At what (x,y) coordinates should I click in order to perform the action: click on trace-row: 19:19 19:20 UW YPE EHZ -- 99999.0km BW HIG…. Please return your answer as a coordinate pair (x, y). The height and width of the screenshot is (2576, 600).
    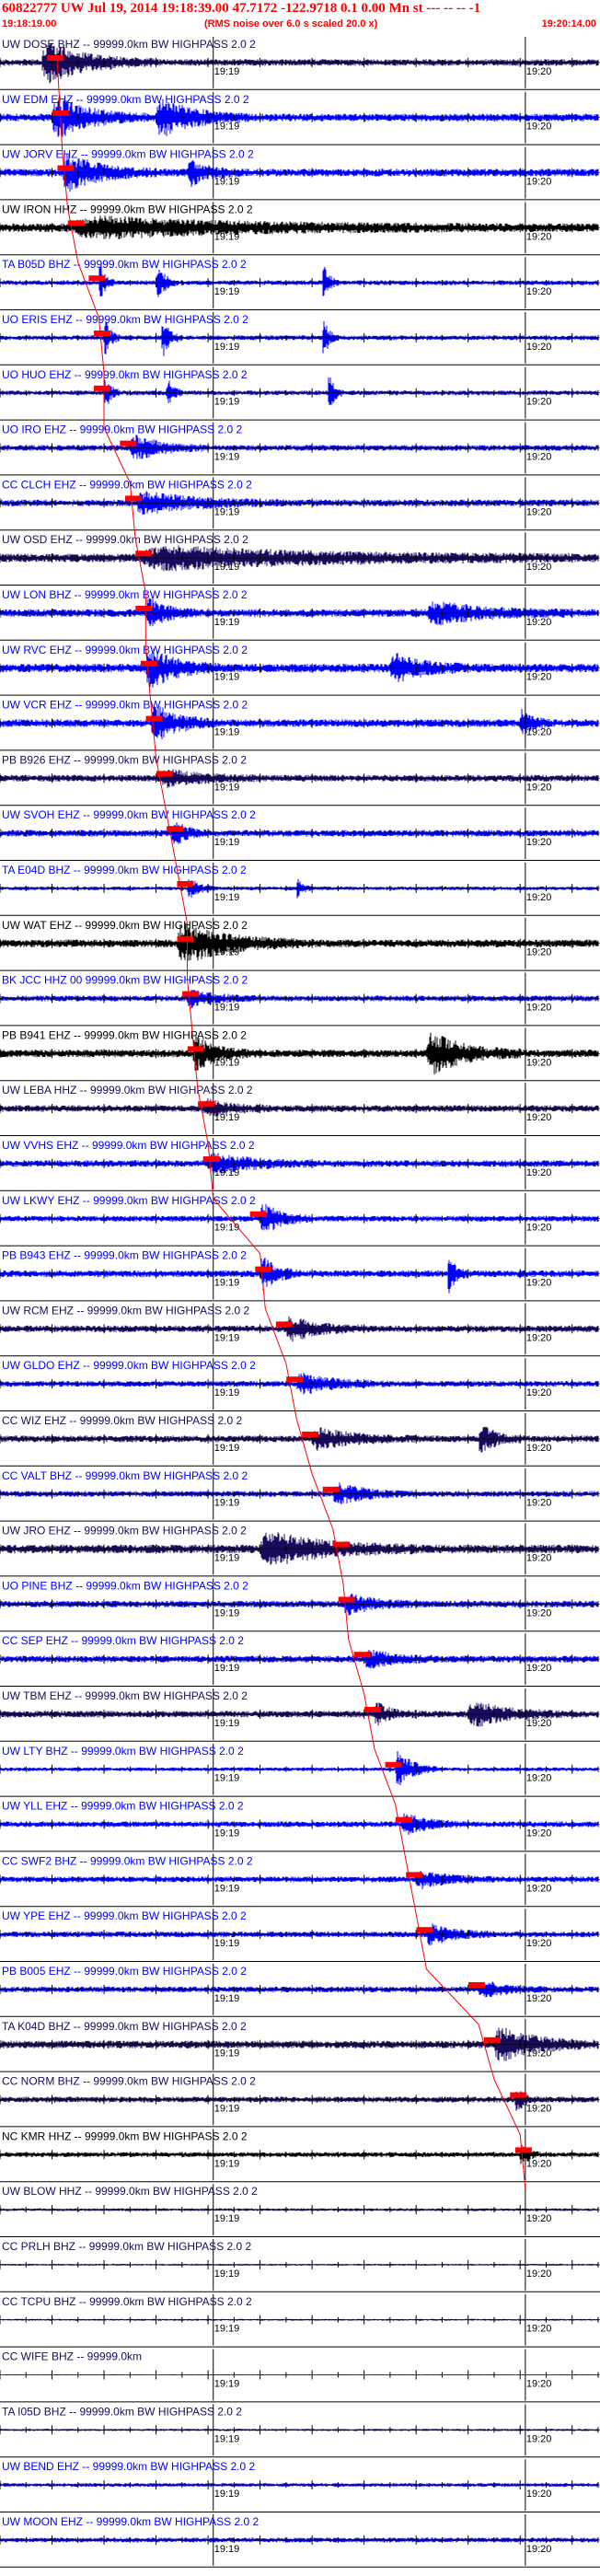
    Looking at the image, I should click on (300, 1935).